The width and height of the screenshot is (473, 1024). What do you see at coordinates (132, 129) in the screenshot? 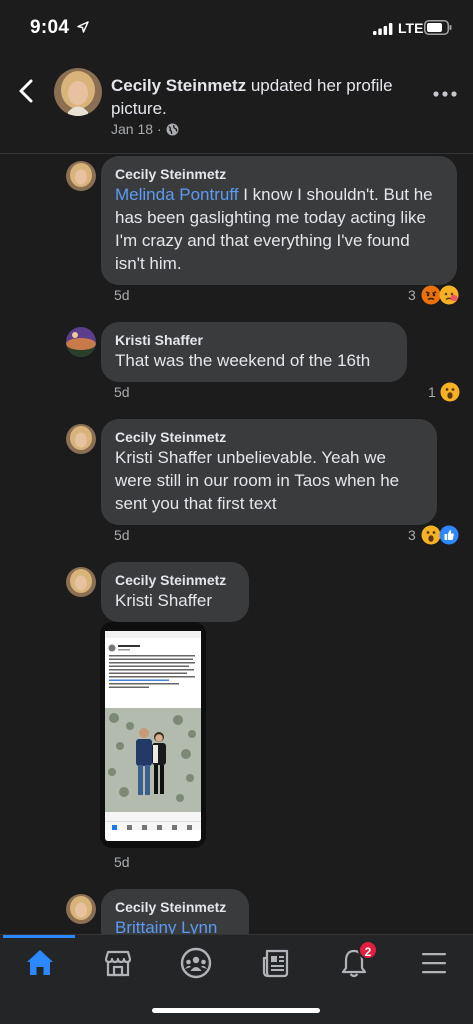
I see `post-date: Jan 18` at bounding box center [132, 129].